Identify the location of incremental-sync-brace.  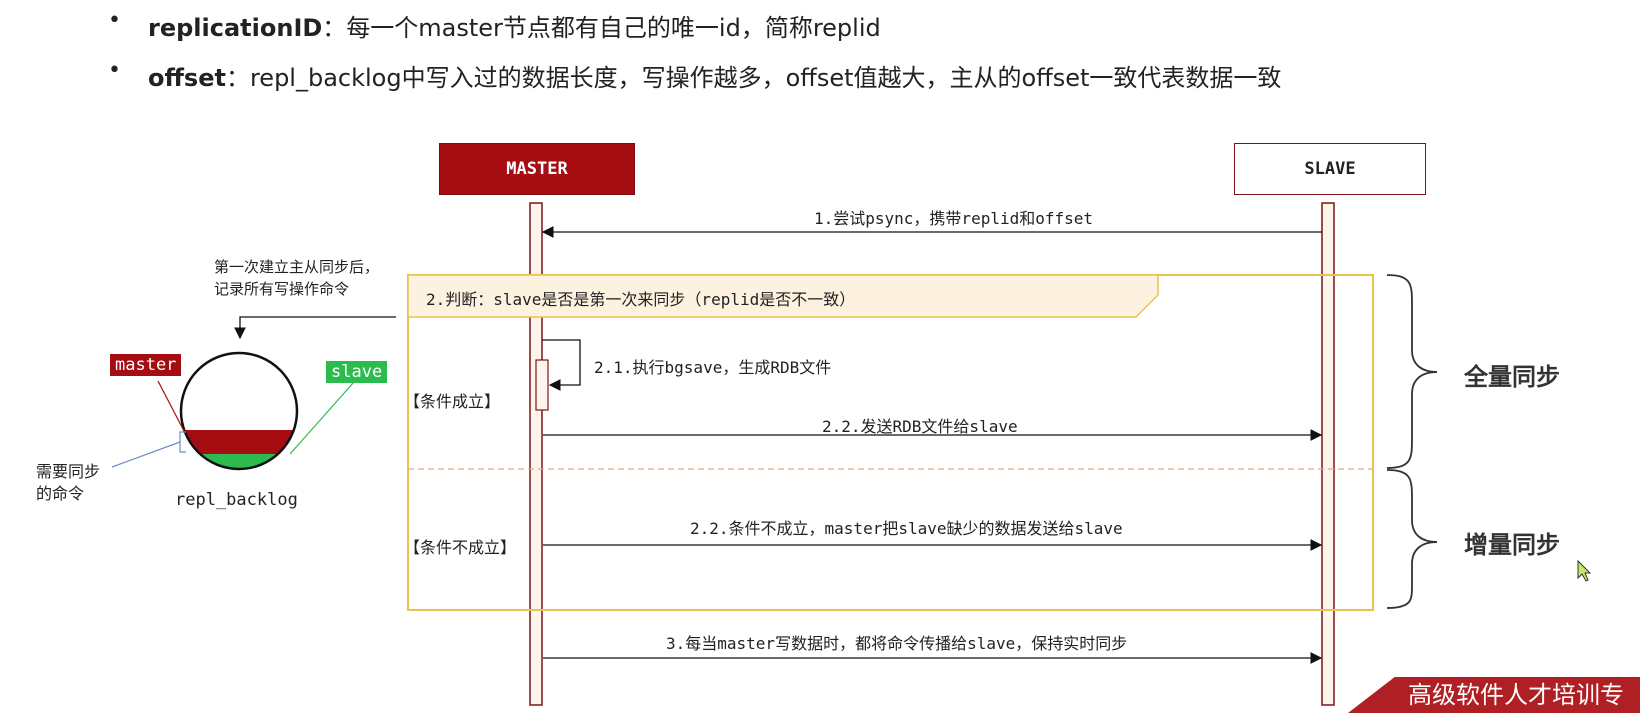
(1412, 539).